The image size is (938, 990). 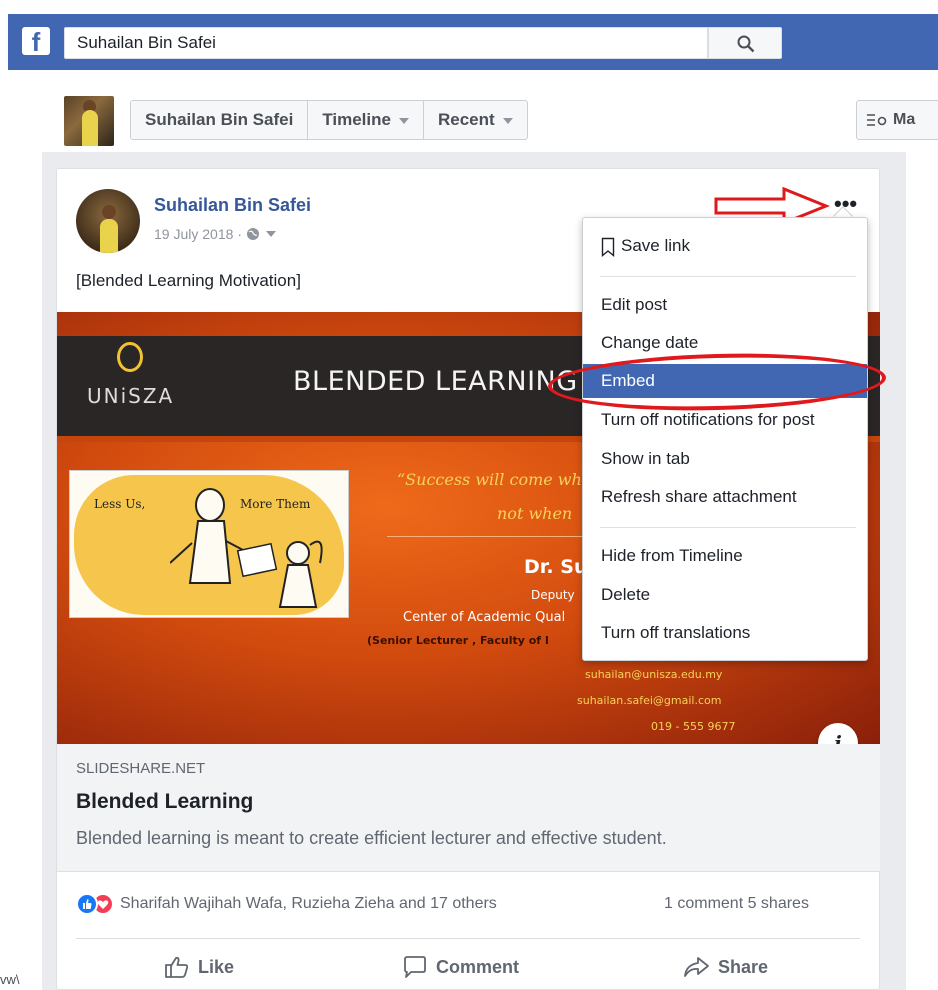 What do you see at coordinates (655, 245) in the screenshot?
I see `save-link-label: Save link` at bounding box center [655, 245].